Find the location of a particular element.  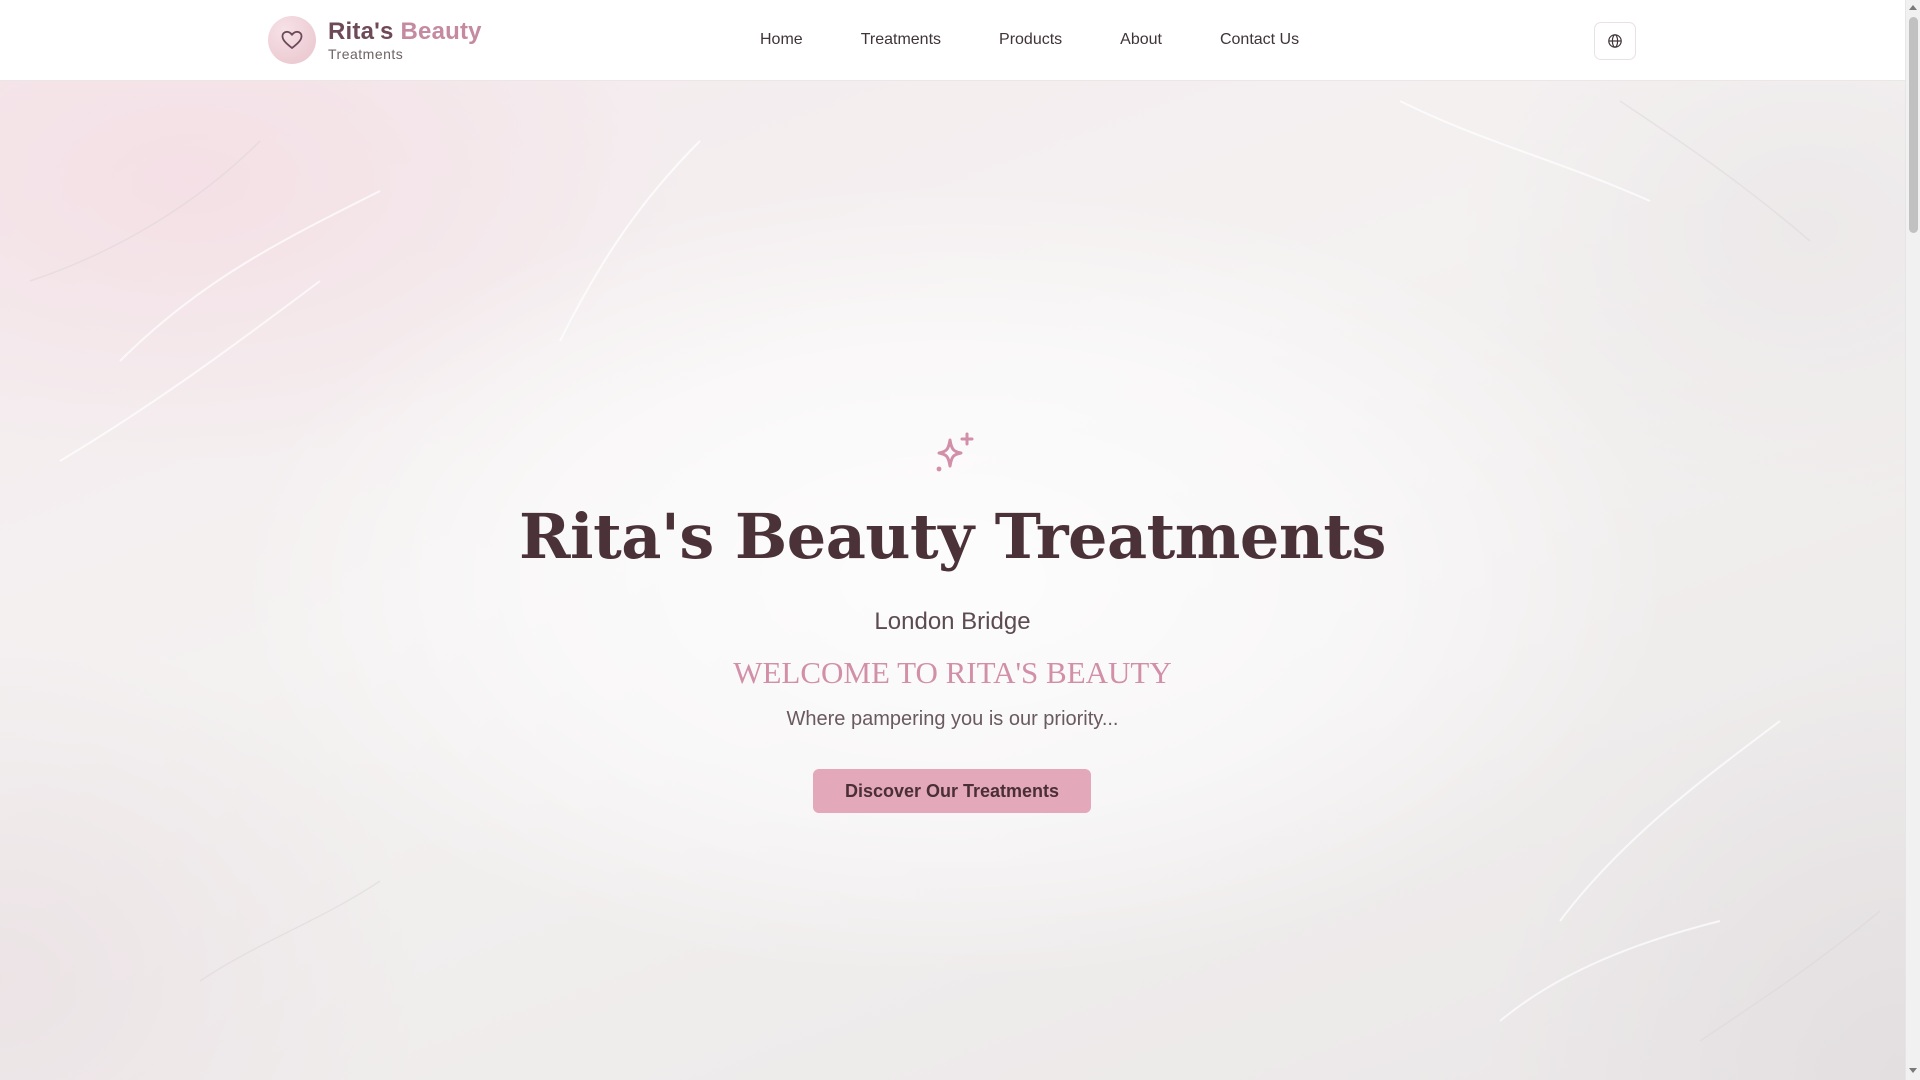

heart-icon is located at coordinates (292, 39).